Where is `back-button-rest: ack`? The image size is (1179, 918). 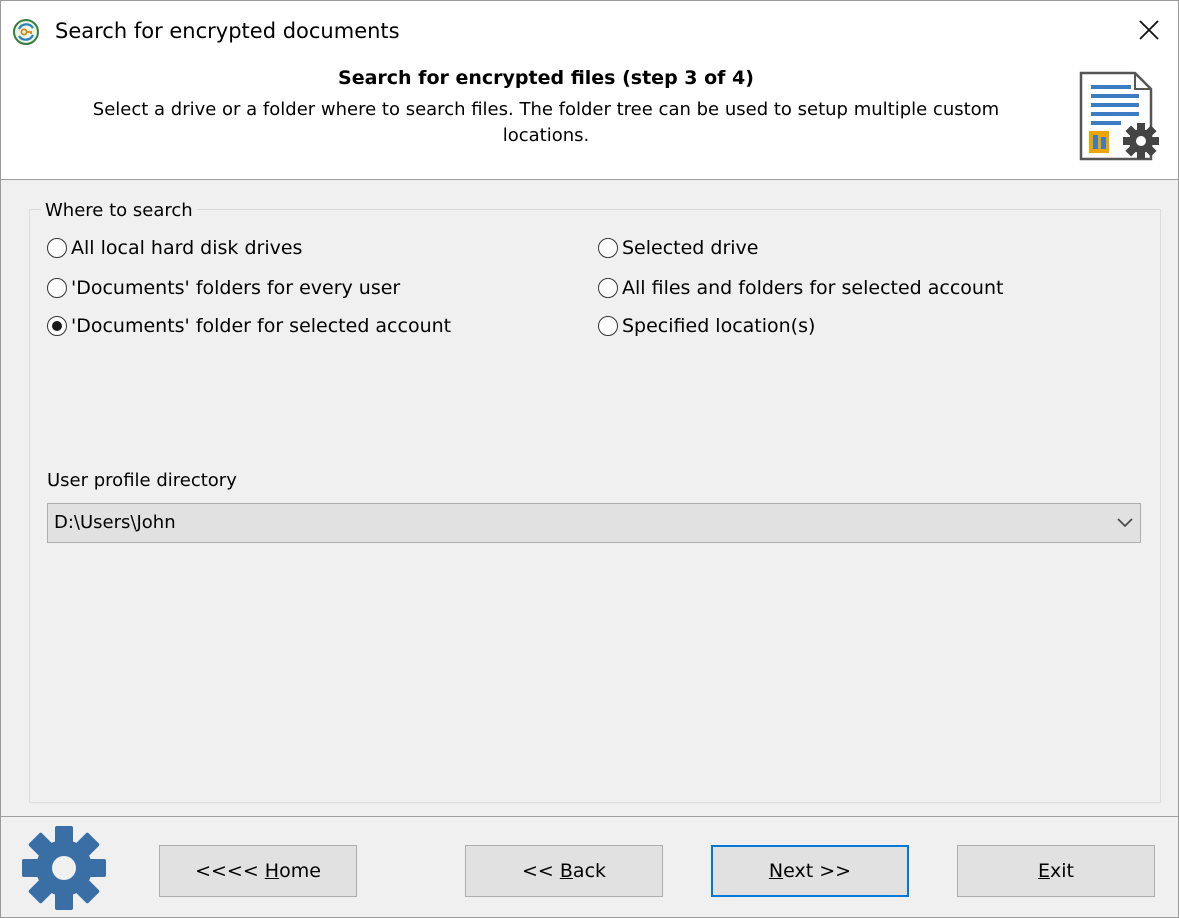 back-button-rest: ack is located at coordinates (589, 871).